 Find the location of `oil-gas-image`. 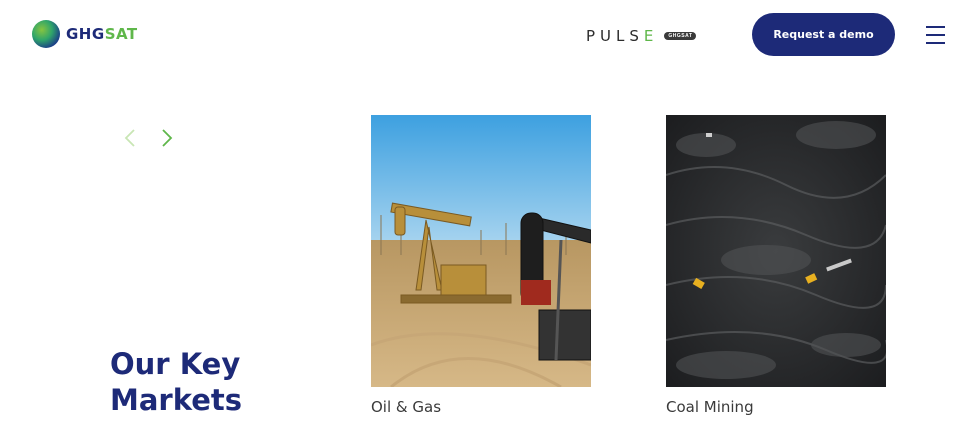

oil-gas-image is located at coordinates (481, 251).